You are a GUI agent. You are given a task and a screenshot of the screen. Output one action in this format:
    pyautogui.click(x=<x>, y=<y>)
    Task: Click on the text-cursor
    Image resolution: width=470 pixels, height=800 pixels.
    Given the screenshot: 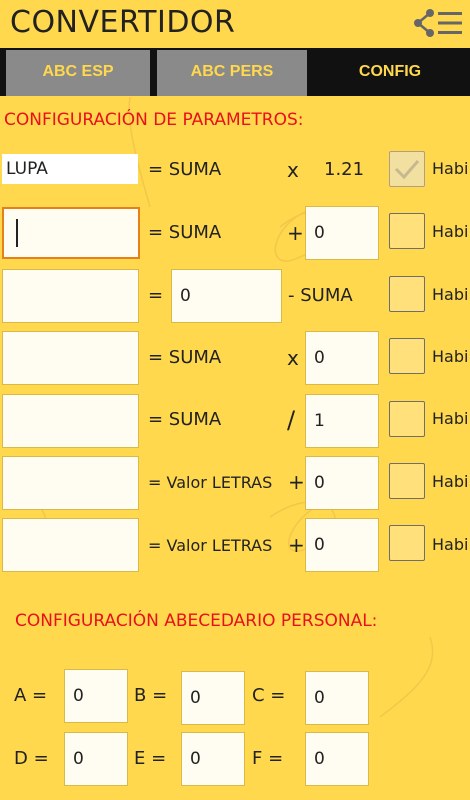 What is the action you would take?
    pyautogui.click(x=17, y=233)
    